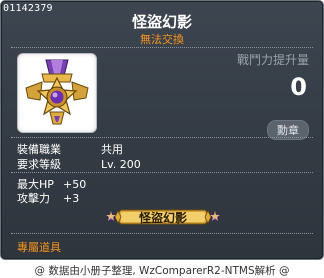 This screenshot has height=278, width=324. What do you see at coordinates (272, 60) in the screenshot?
I see `combat-power-label: 戰鬥力提升量` at bounding box center [272, 60].